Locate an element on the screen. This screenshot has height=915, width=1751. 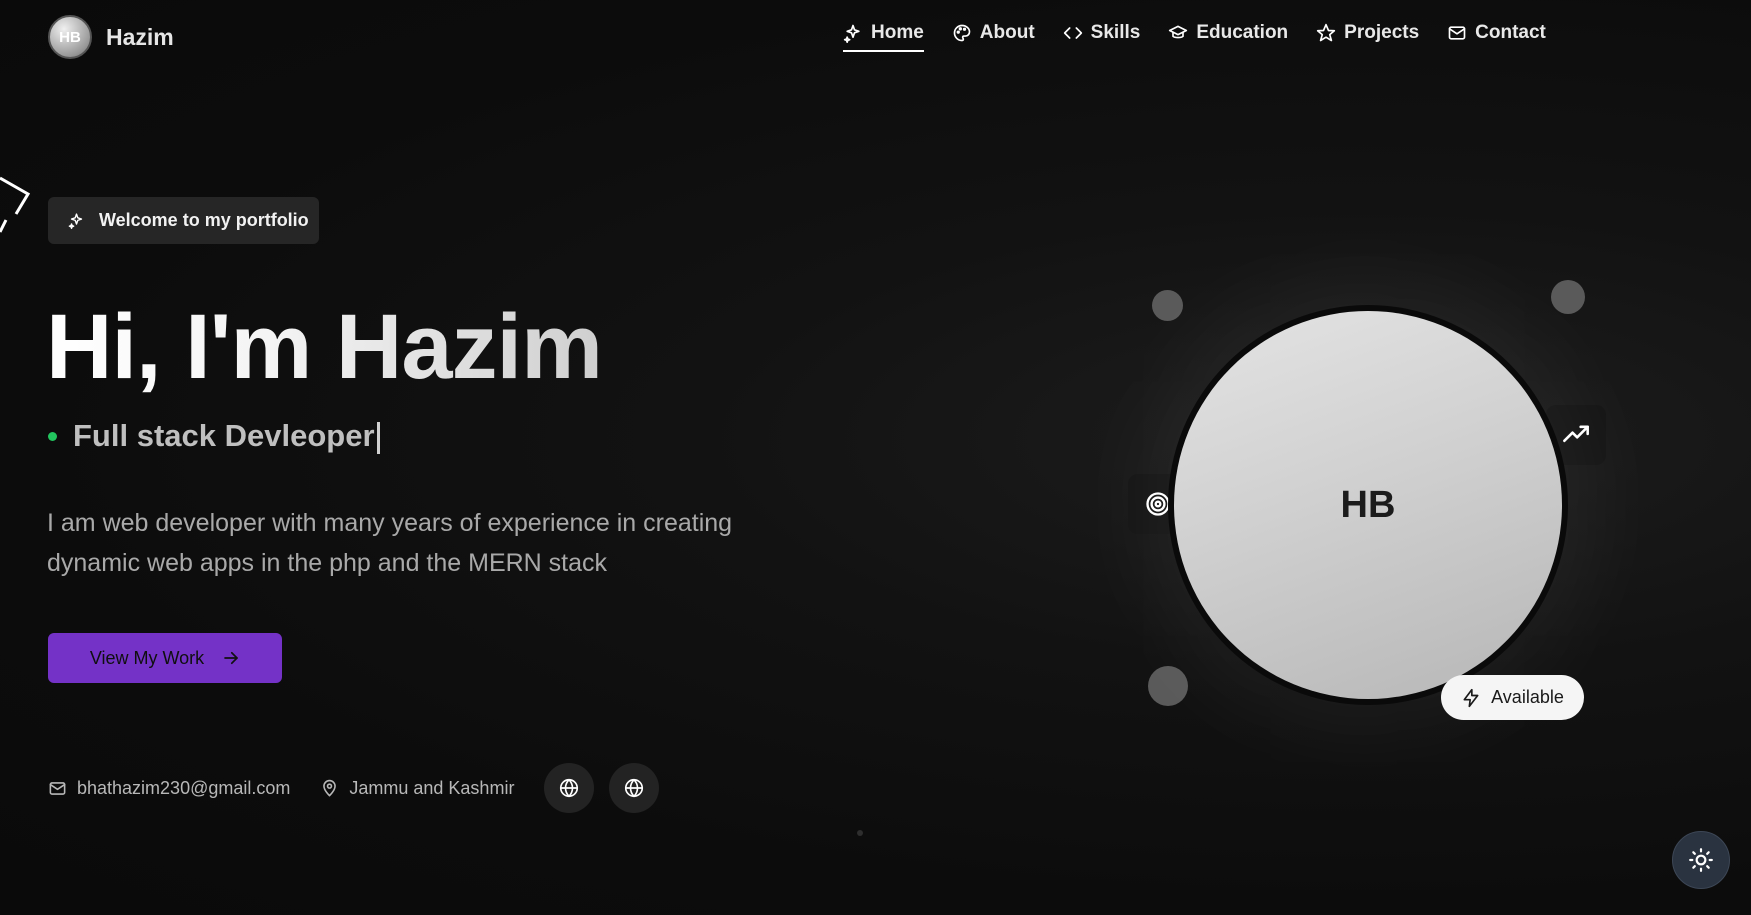
code-icon is located at coordinates (1072, 33).